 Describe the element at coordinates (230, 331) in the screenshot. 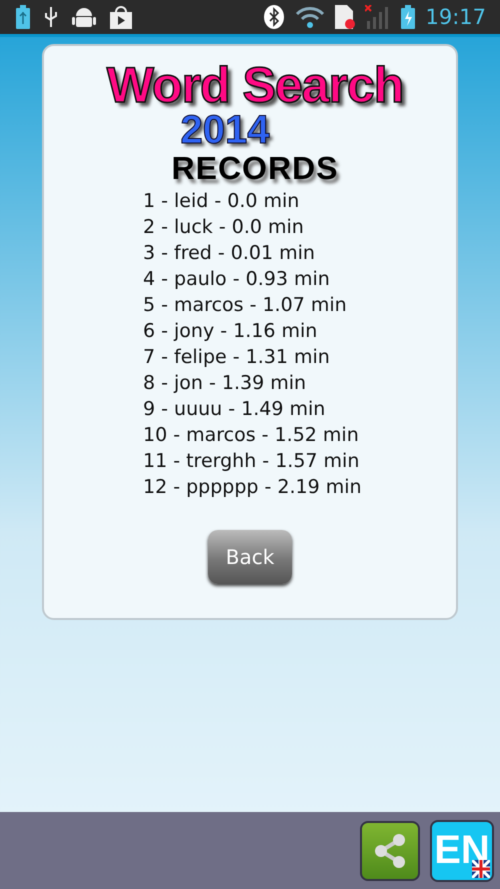

I see `record-entry: 6 - jony - 1.16 min` at that location.